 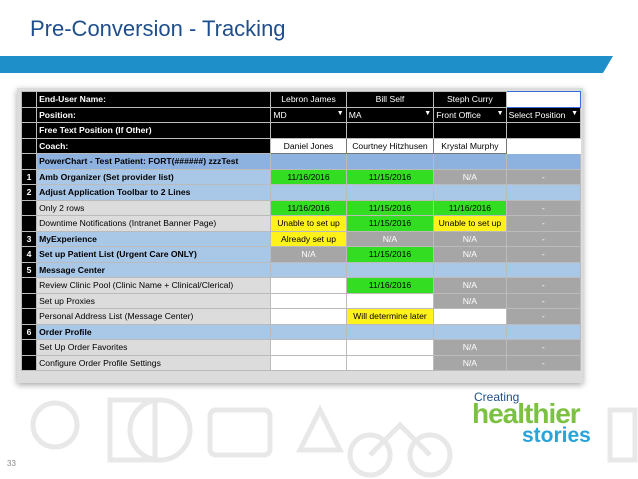 I want to click on header-row-free-text: Free Text Position (If Other), so click(x=301, y=130).